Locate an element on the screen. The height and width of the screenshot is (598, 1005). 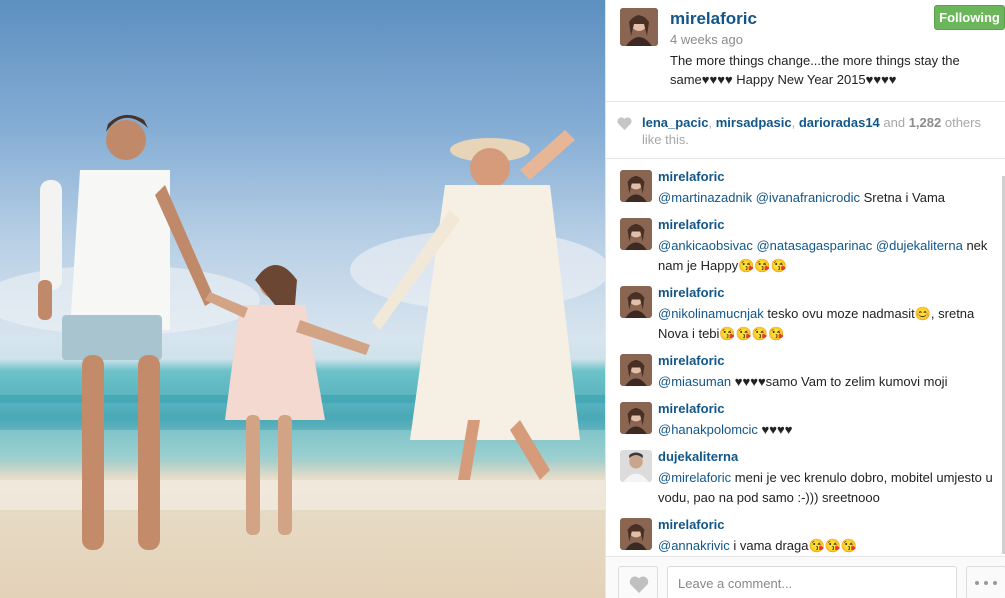
comment-mentions: @mirelaforic is located at coordinates (694, 477).